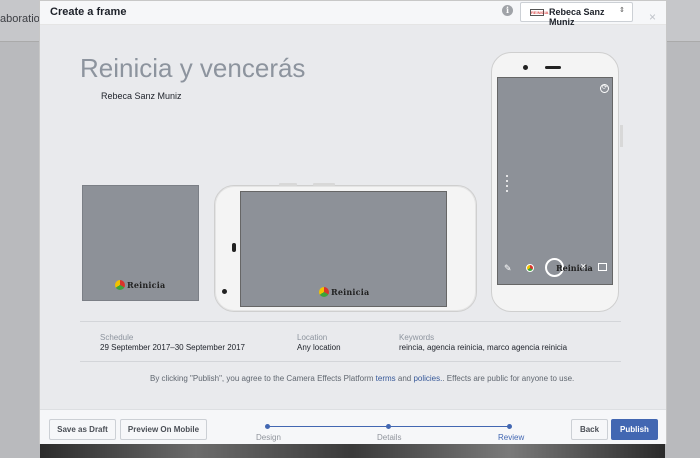  I want to click on preview-mobile-button: Preview On Mobile, so click(163, 429).